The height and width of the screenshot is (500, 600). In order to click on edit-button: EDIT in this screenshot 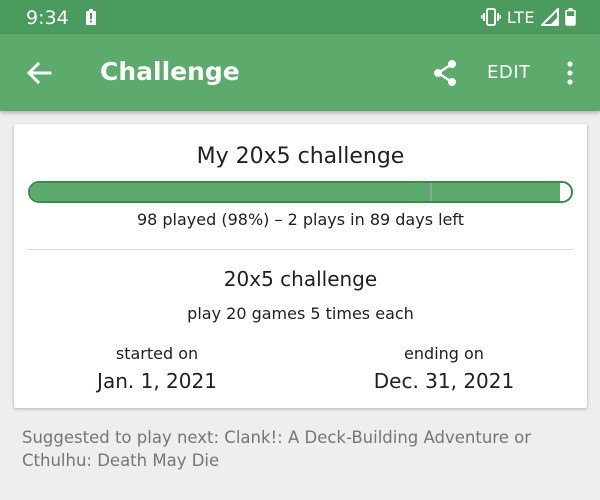, I will do `click(509, 72)`.